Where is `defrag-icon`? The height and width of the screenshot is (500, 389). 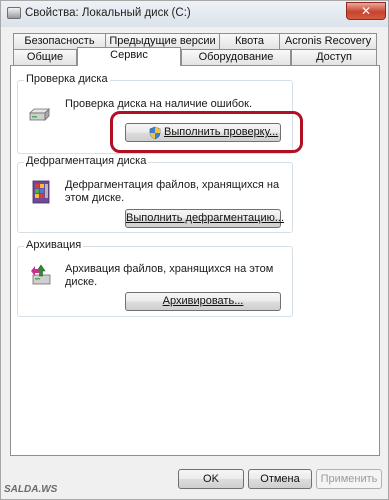 defrag-icon is located at coordinates (41, 192).